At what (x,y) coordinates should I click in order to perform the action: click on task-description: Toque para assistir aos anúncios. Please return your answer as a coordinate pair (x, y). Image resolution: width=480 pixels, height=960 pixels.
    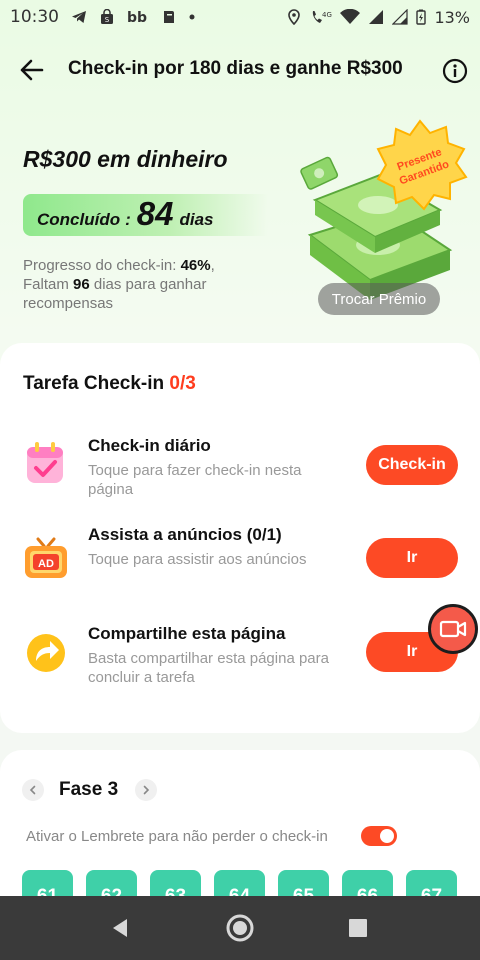
    Looking at the image, I should click on (197, 559).